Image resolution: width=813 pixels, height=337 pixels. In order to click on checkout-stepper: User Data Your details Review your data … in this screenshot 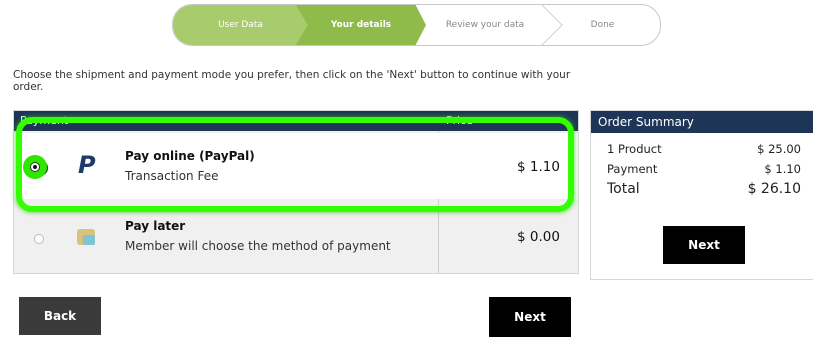, I will do `click(416, 25)`.